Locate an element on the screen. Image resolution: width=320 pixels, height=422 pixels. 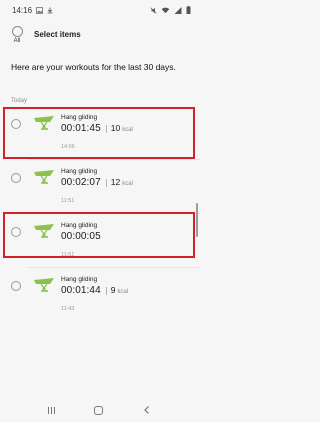
status-left: 14:16 is located at coordinates (32, 10).